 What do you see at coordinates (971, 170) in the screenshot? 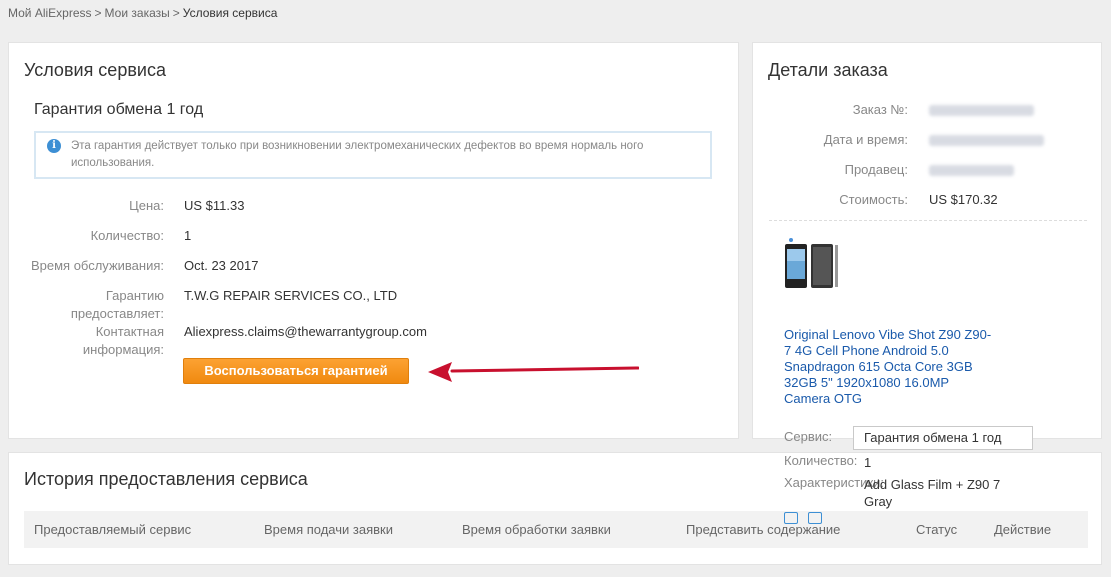
I see `seller-blurred` at bounding box center [971, 170].